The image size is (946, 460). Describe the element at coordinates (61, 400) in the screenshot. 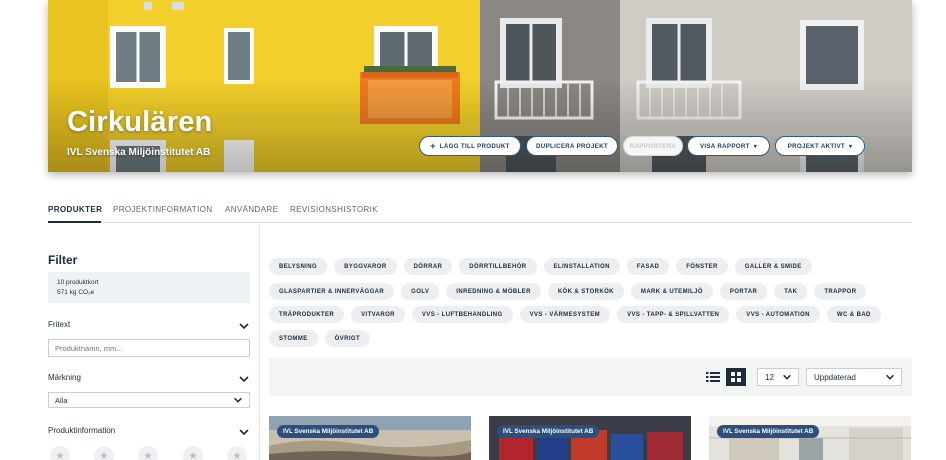

I see `marking-select-value: Alla` at that location.